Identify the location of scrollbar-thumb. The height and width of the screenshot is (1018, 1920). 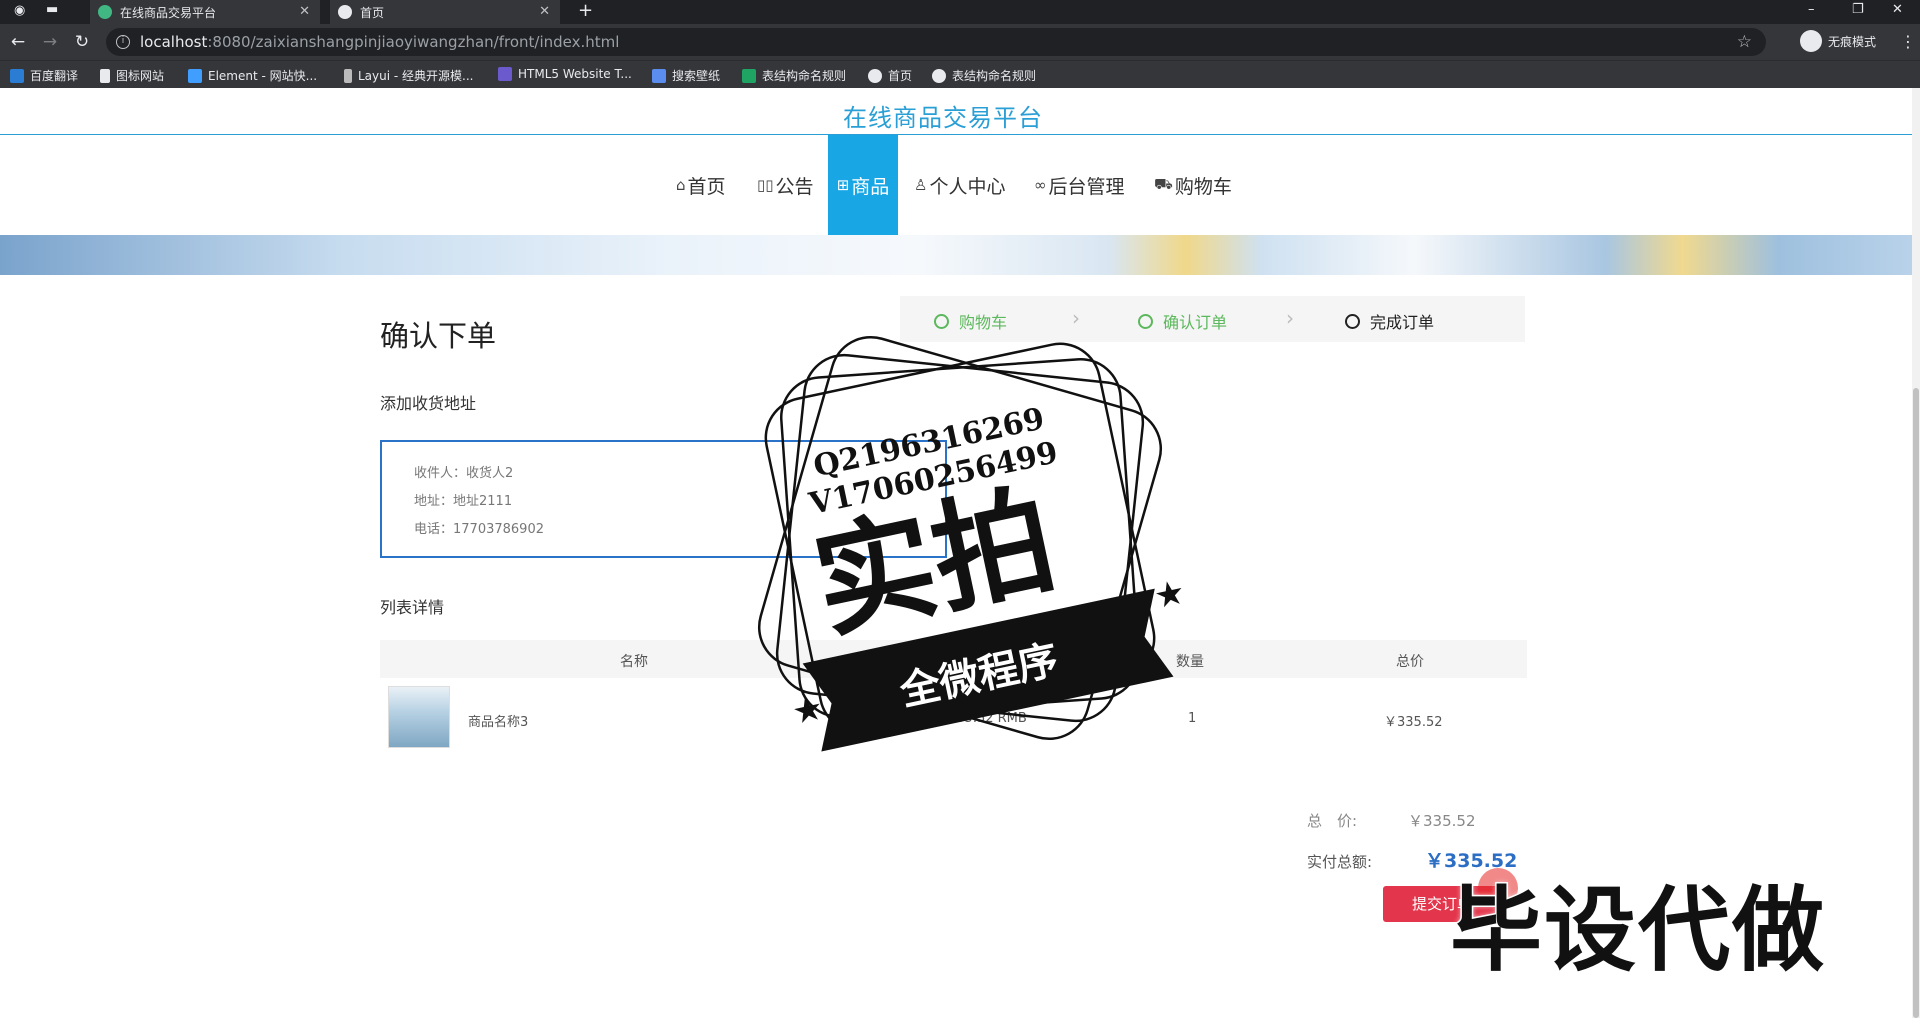
(1916, 703).